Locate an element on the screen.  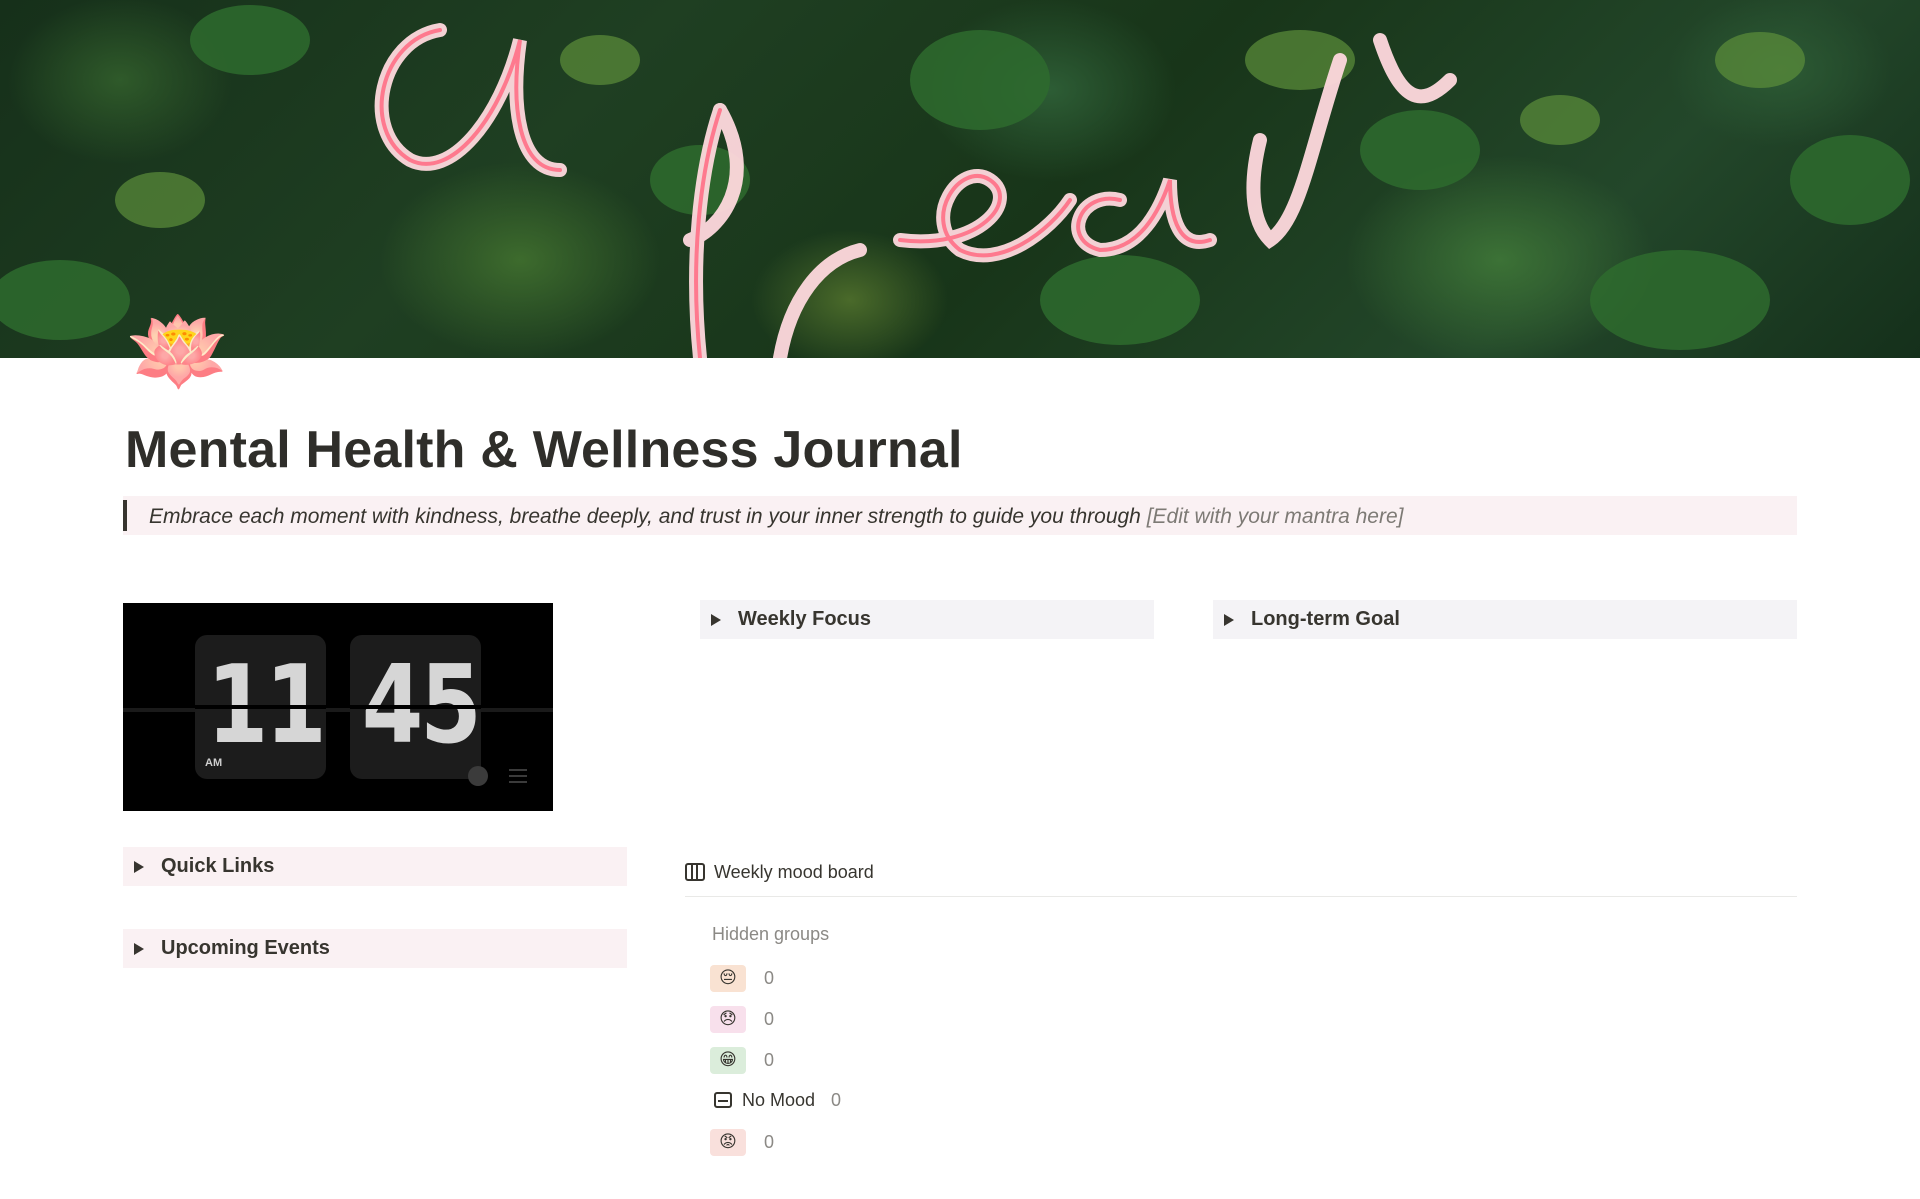
minute-card: 45 is located at coordinates (415, 707).